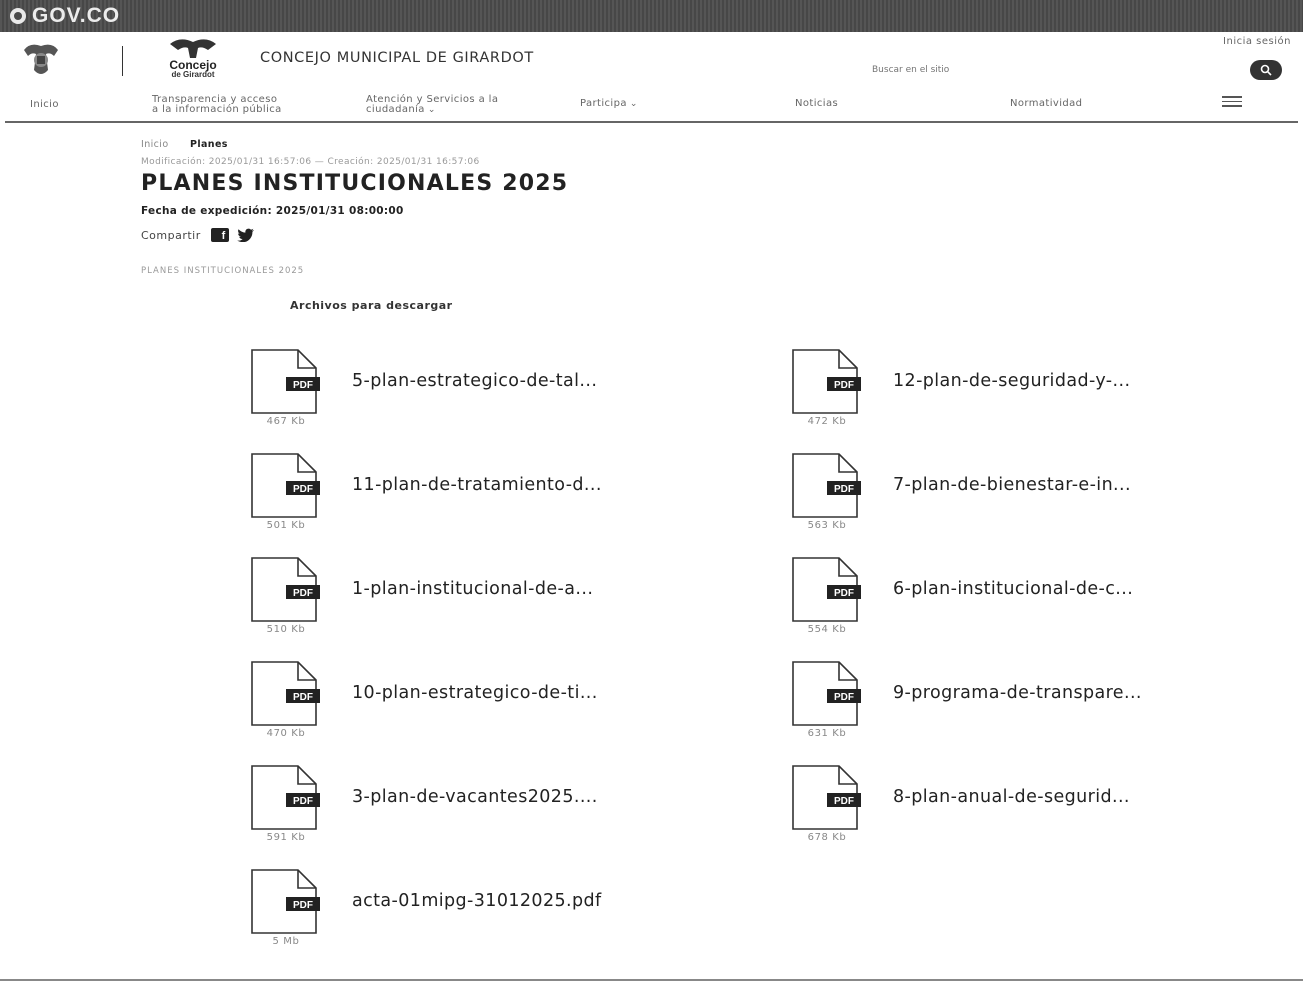  What do you see at coordinates (371, 305) in the screenshot?
I see `downloads-heading: Archivos para descargar` at bounding box center [371, 305].